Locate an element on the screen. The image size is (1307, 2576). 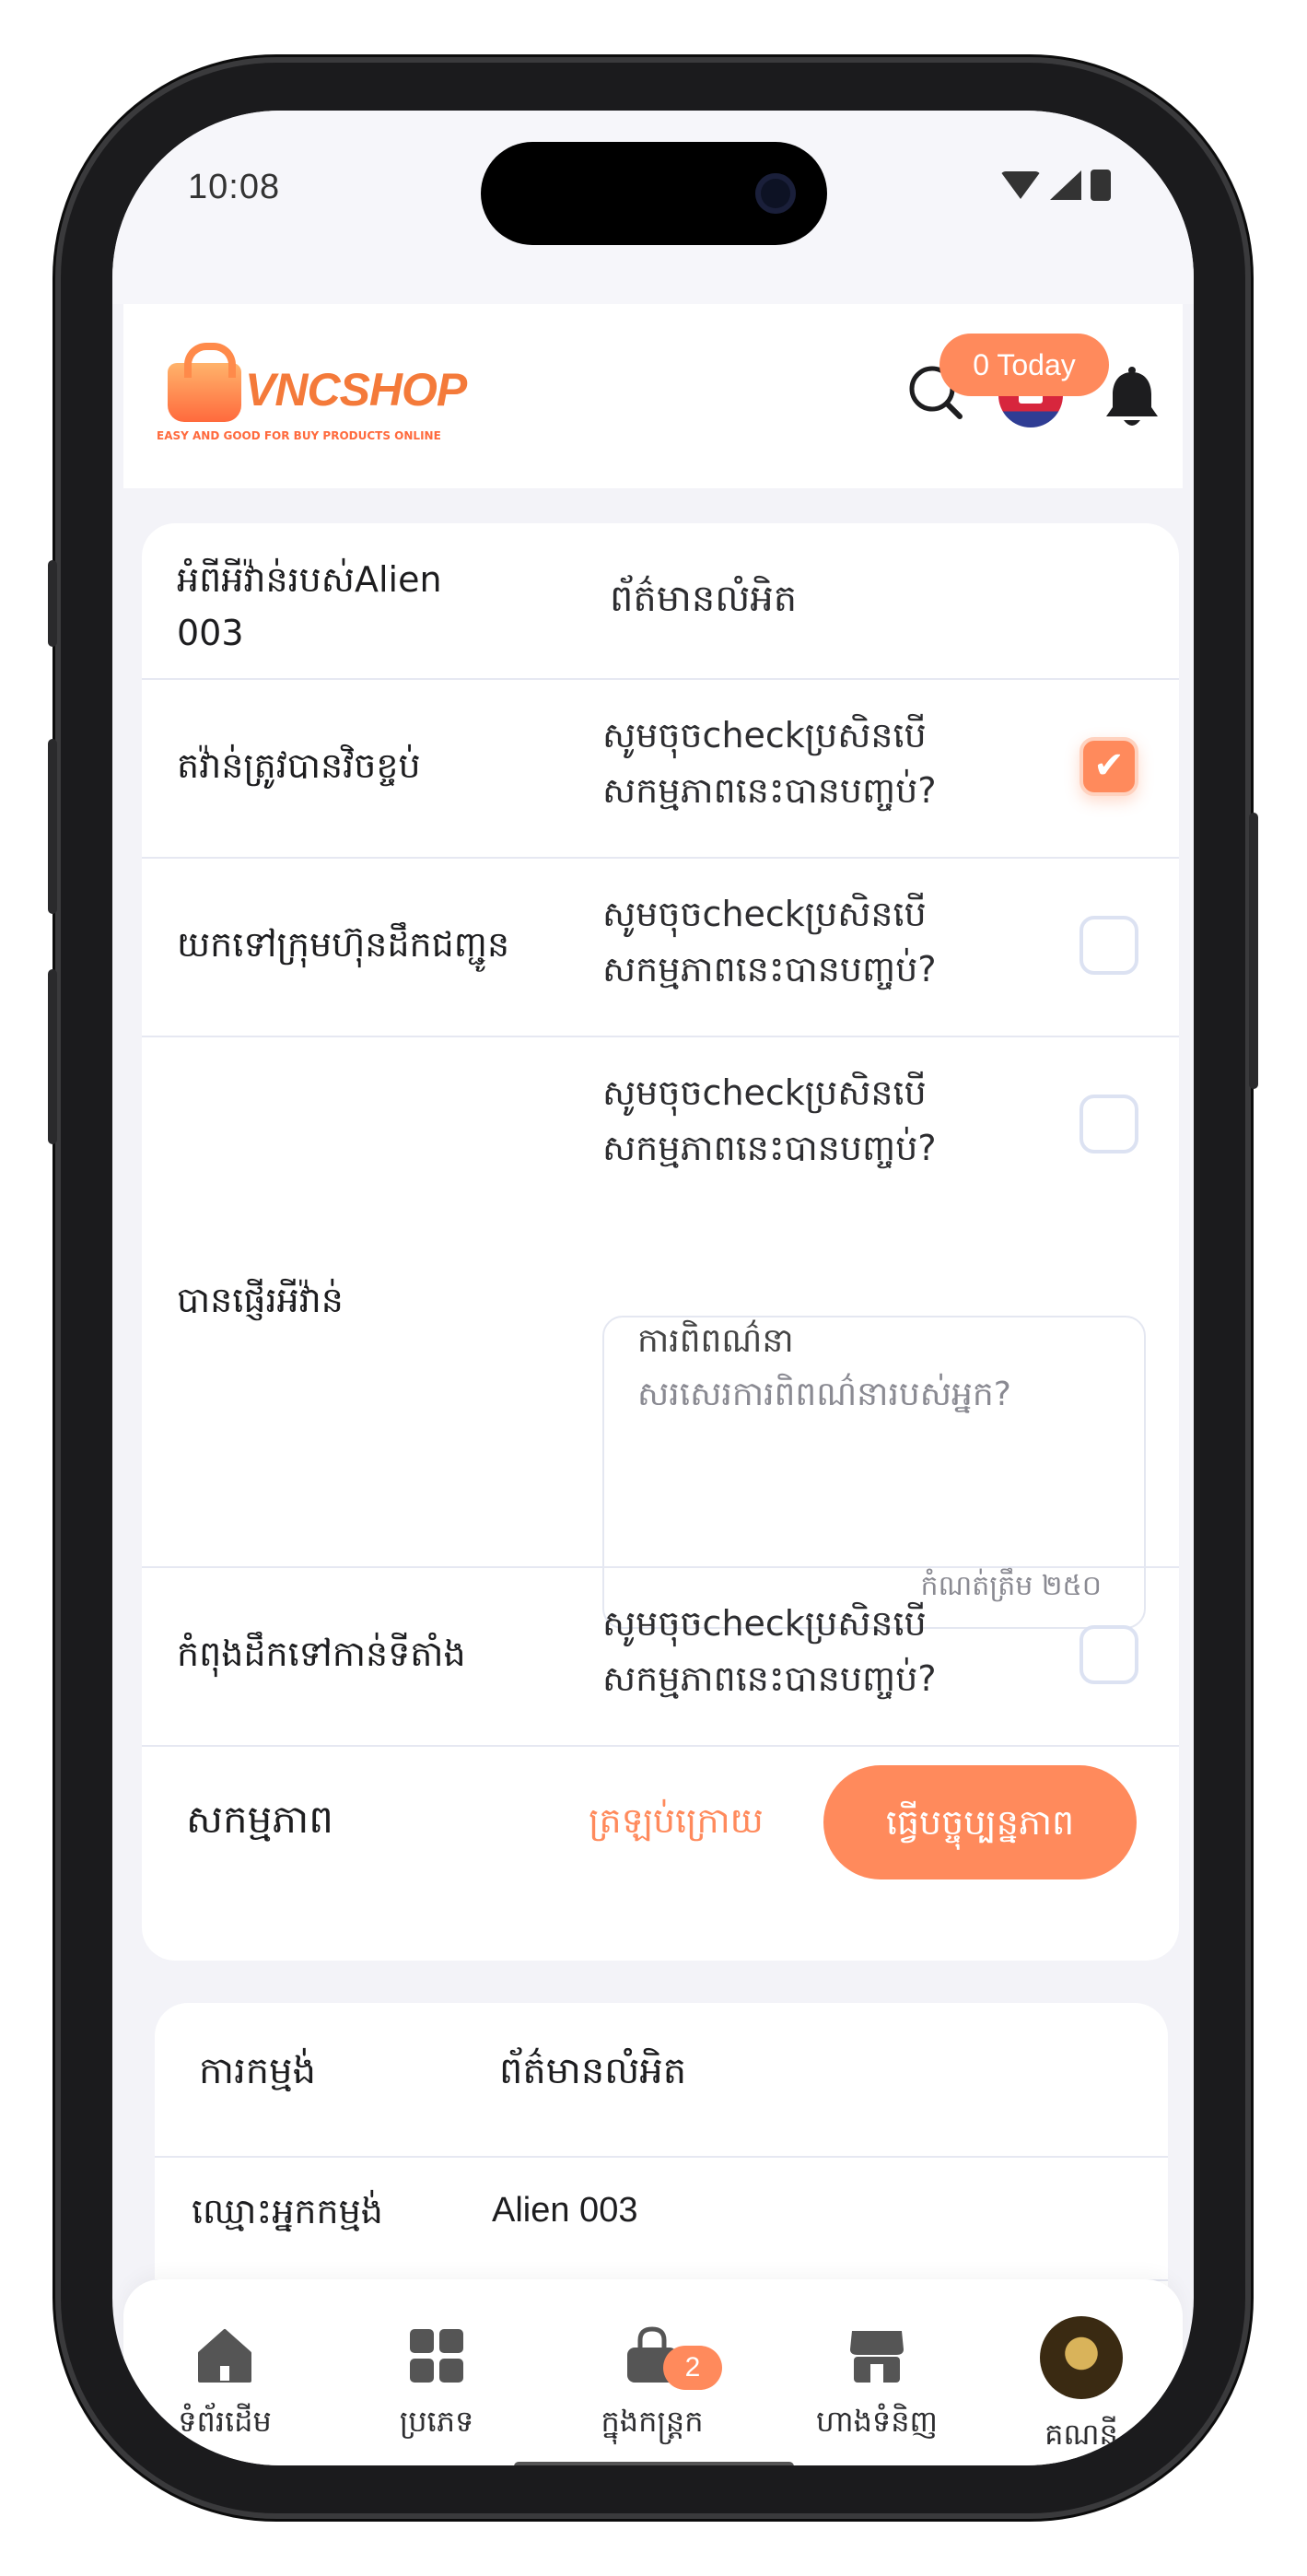
order-header: ការកម្មង់ is located at coordinates (257, 2071).